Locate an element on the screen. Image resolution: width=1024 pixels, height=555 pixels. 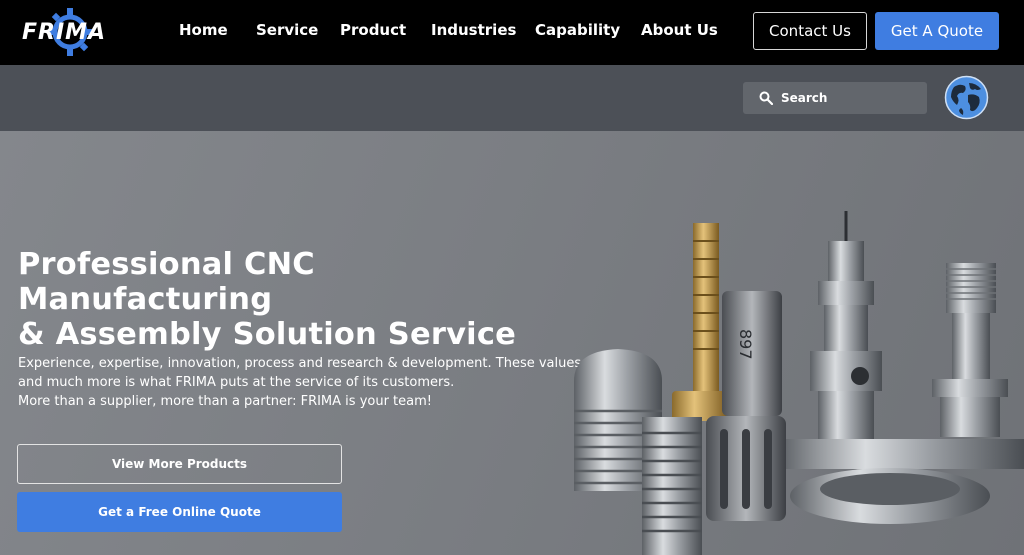
globe-icon is located at coordinates (966, 97).